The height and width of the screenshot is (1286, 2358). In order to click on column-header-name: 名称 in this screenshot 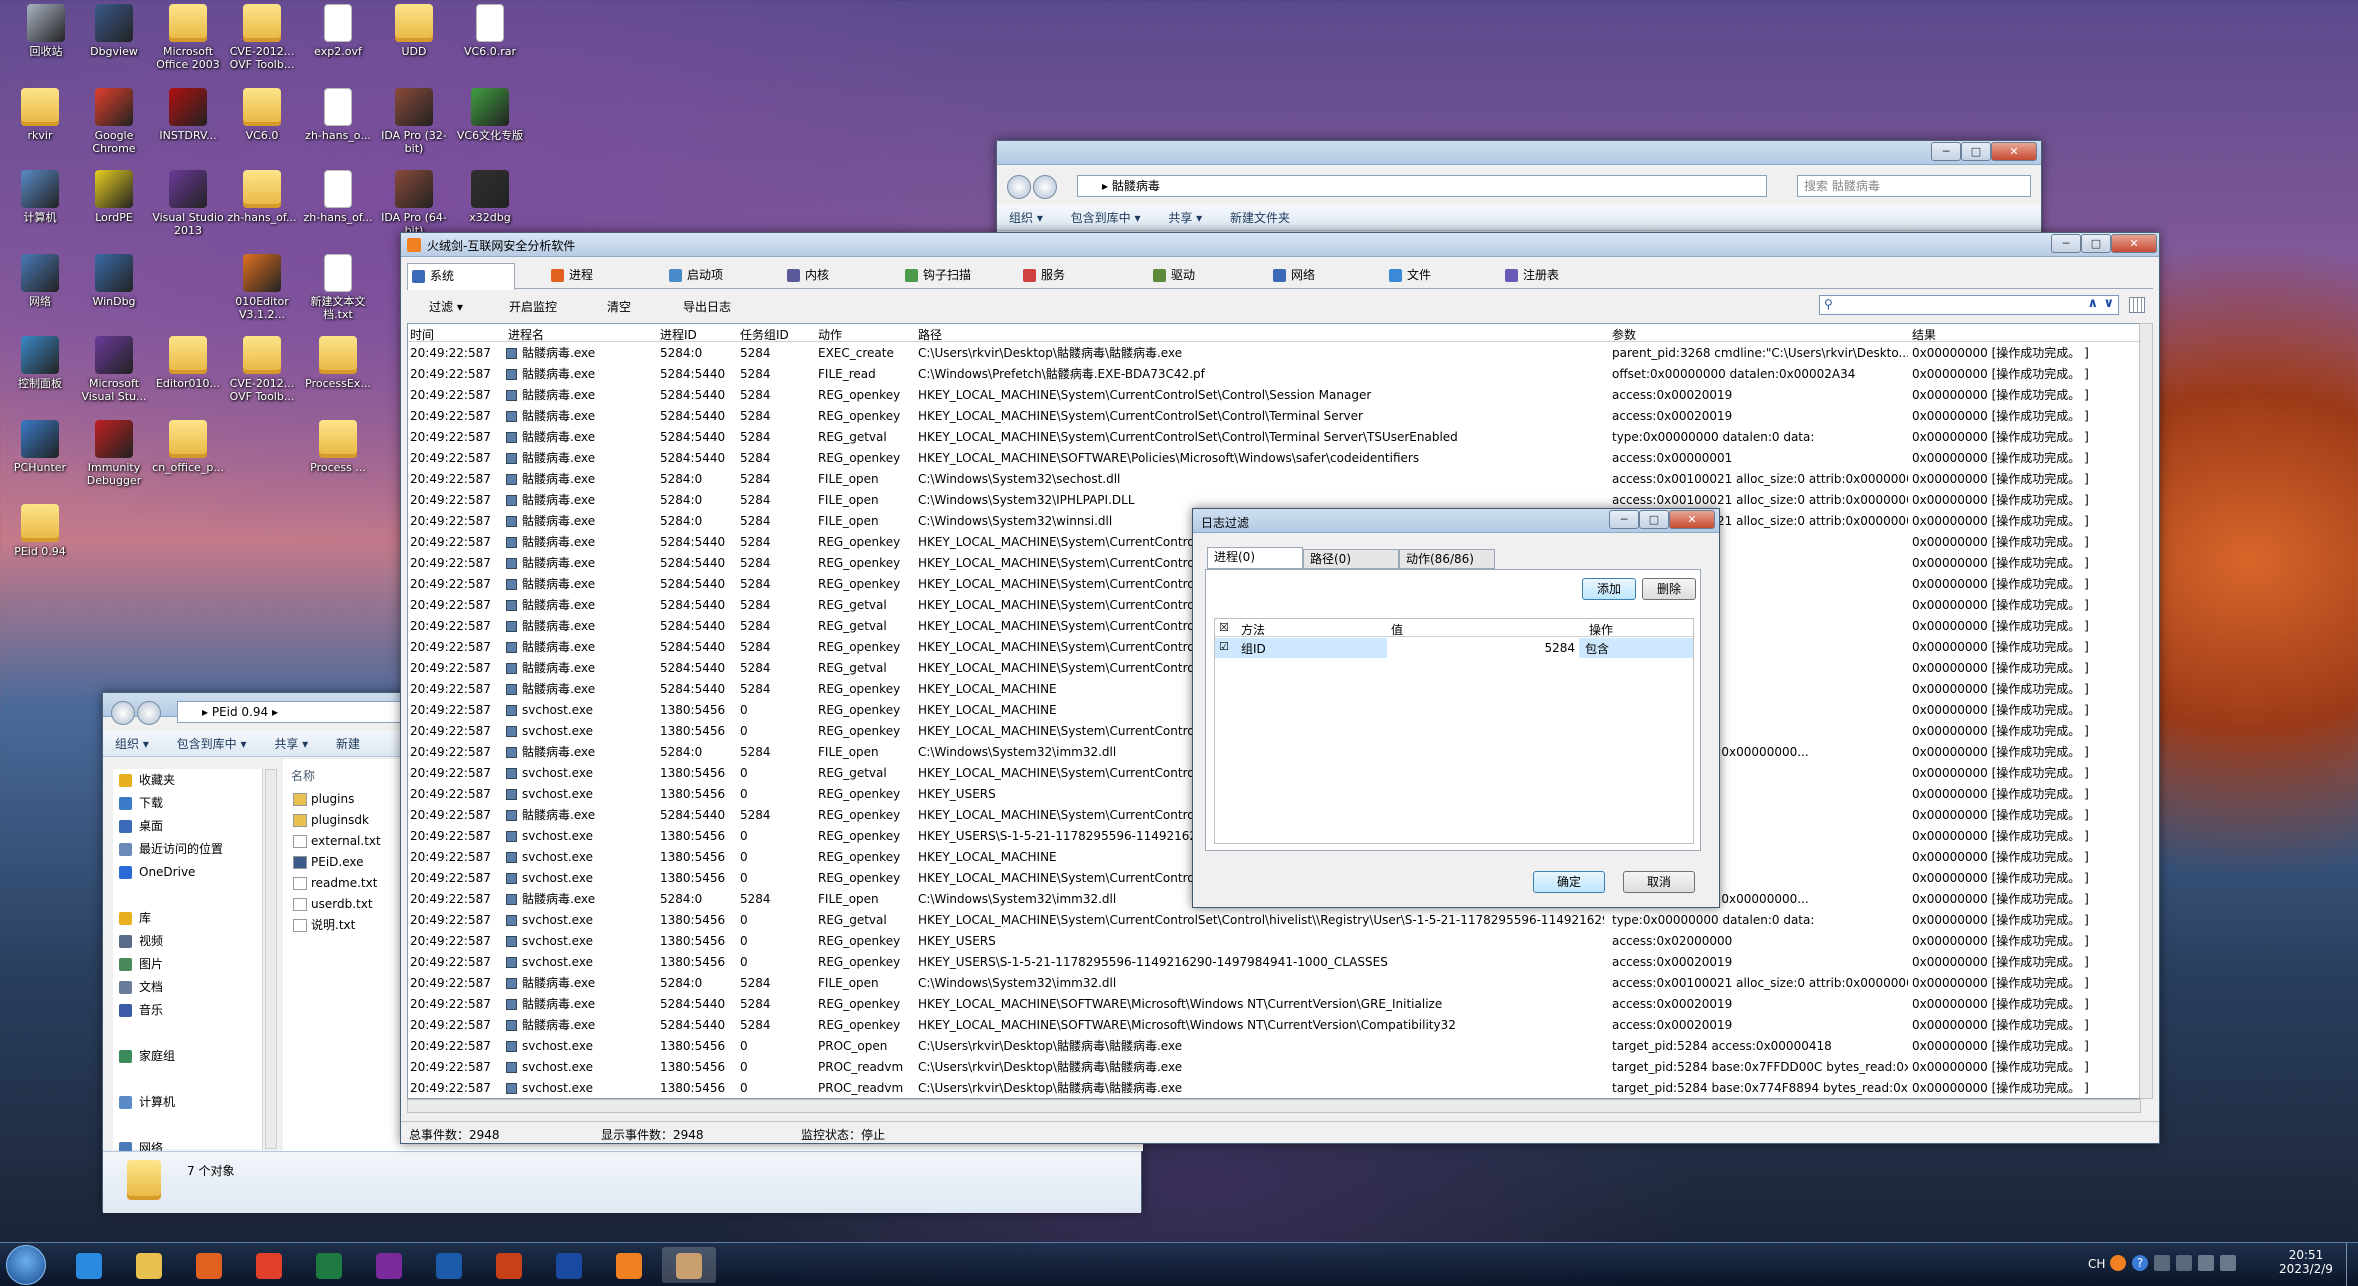, I will do `click(303, 775)`.